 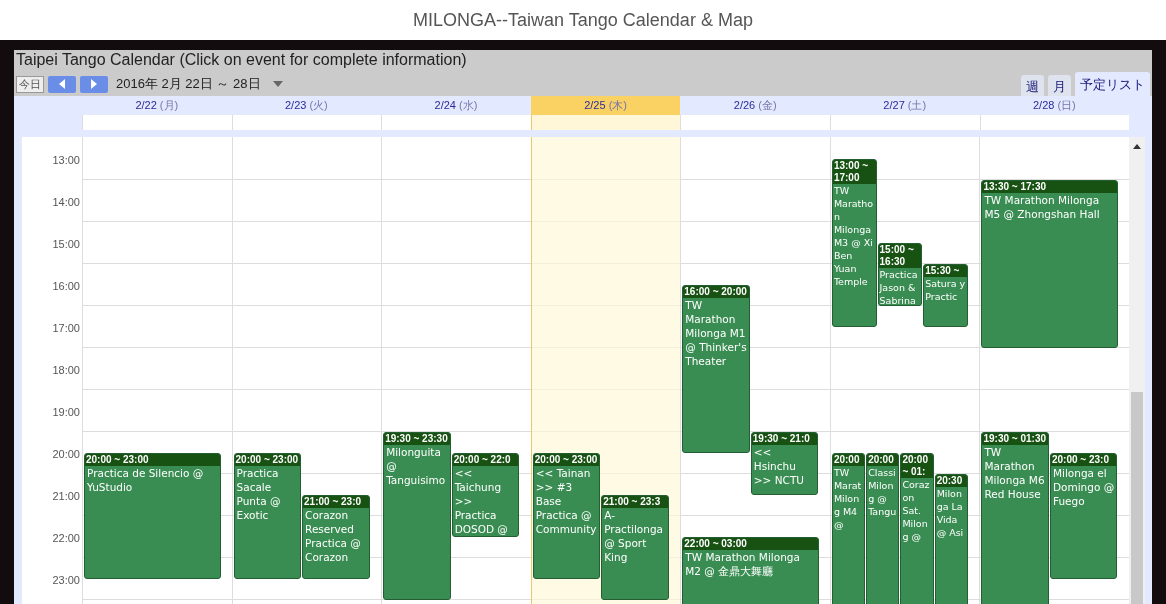 What do you see at coordinates (1059, 86) in the screenshot?
I see `view-tab: 月` at bounding box center [1059, 86].